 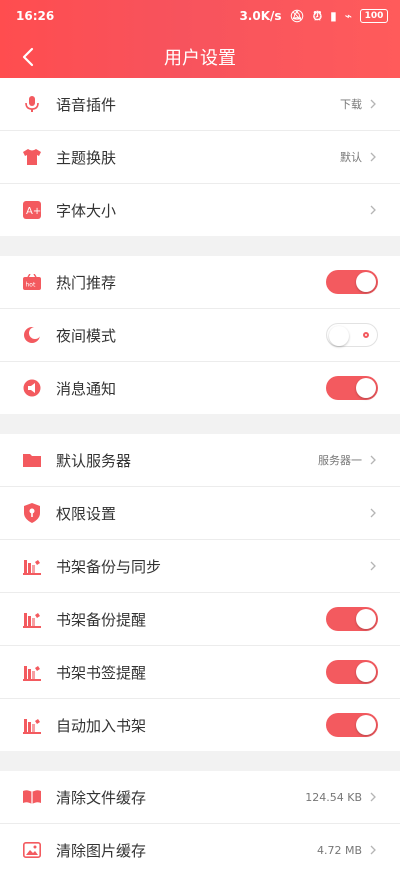 What do you see at coordinates (200, 388) in the screenshot?
I see `settings-row: 消息通知` at bounding box center [200, 388].